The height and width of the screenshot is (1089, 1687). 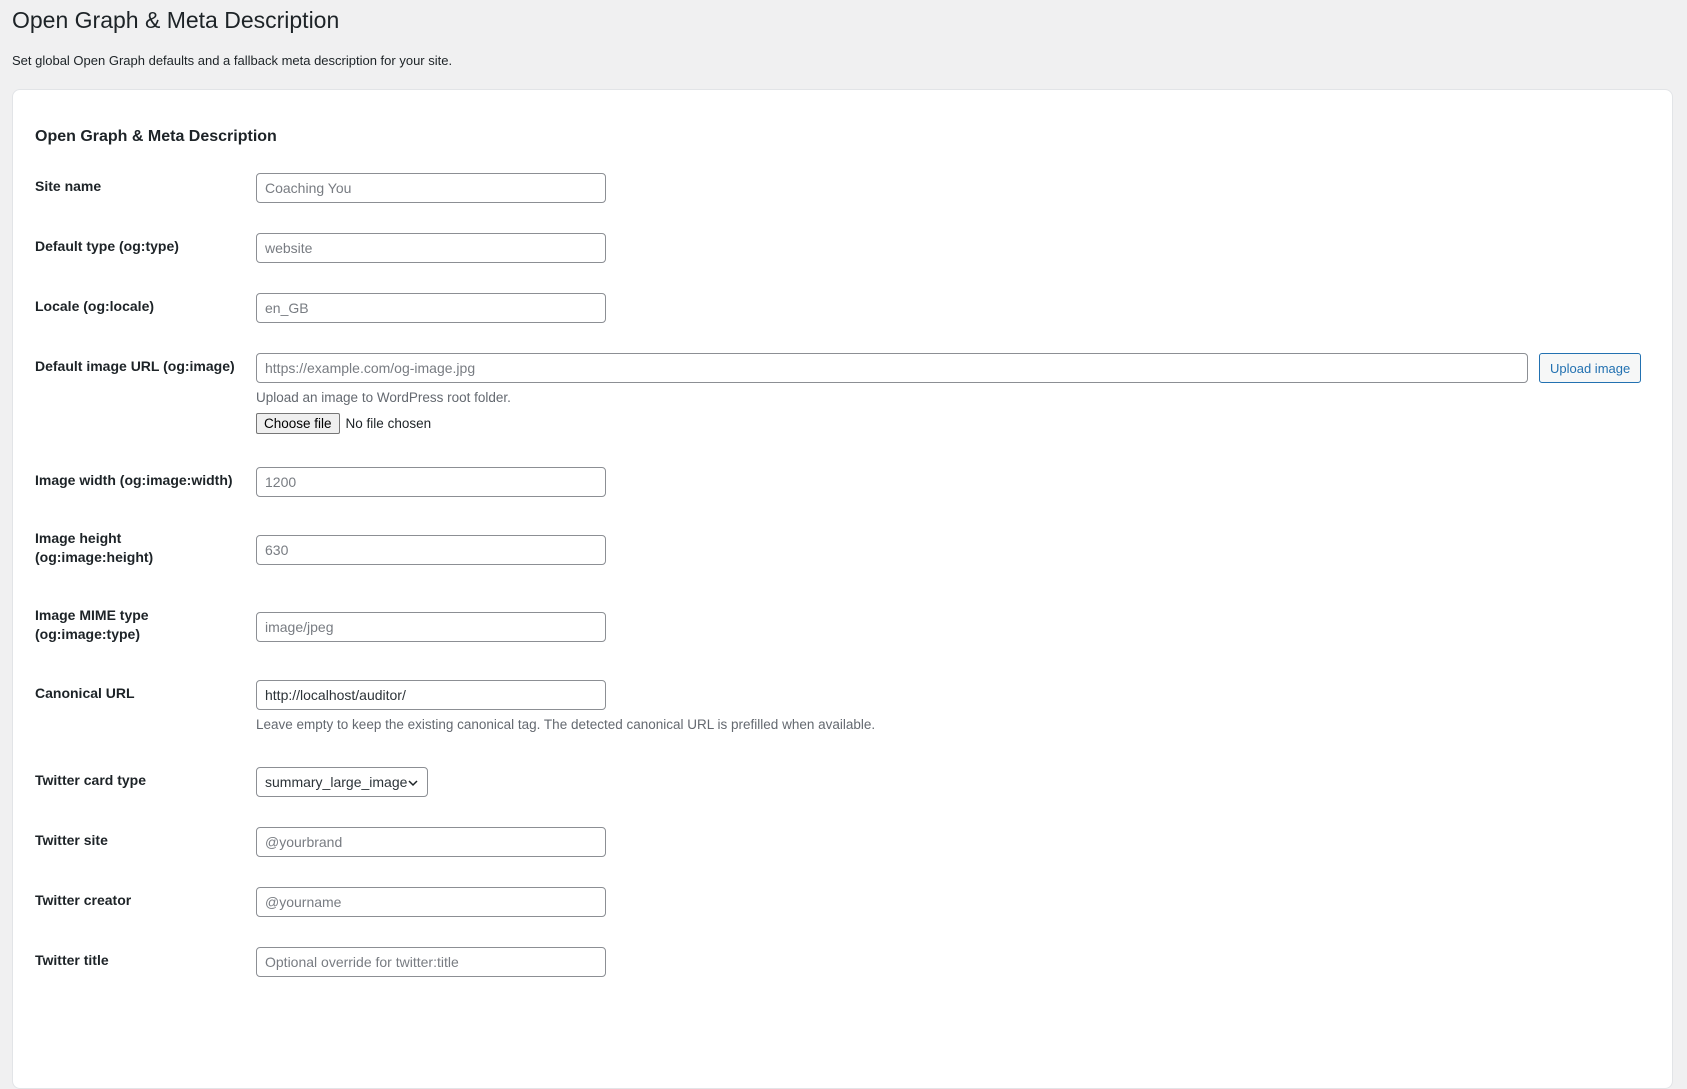 I want to click on site-name-input, so click(x=431, y=188).